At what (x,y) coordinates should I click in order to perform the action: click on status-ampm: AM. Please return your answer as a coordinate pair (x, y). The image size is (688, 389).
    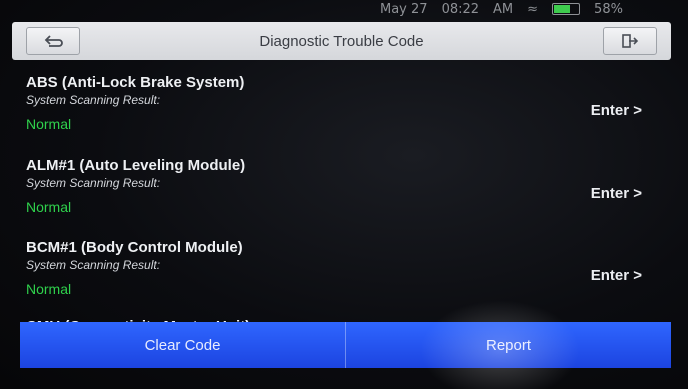
    Looking at the image, I should click on (503, 9).